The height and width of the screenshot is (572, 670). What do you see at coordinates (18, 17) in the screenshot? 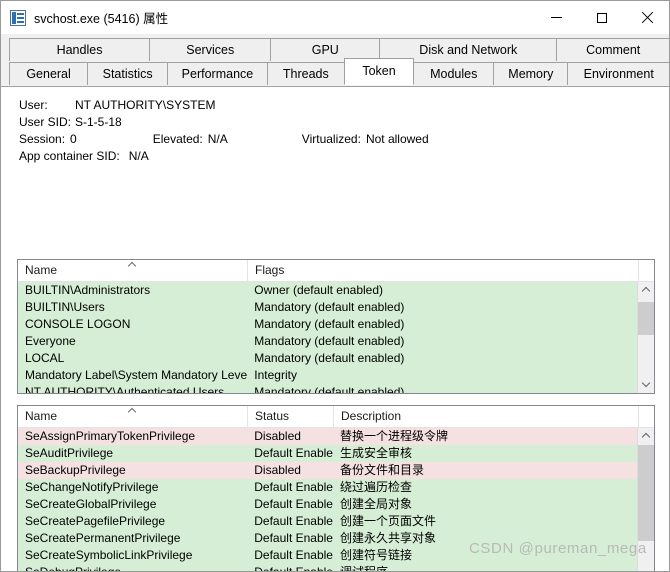
I see `properties-window-icon` at bounding box center [18, 17].